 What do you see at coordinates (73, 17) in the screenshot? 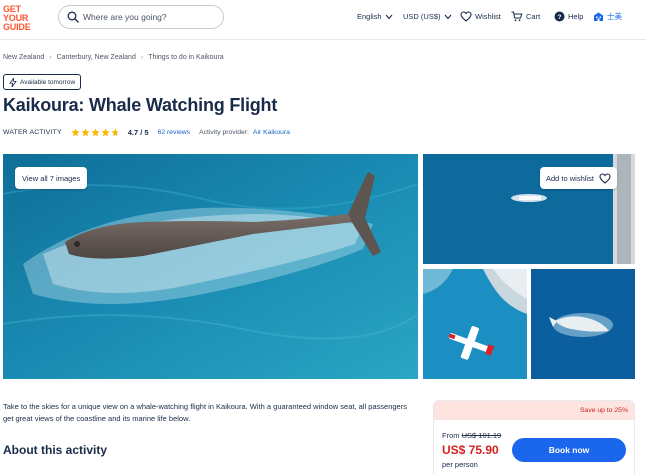
I see `search-icon` at bounding box center [73, 17].